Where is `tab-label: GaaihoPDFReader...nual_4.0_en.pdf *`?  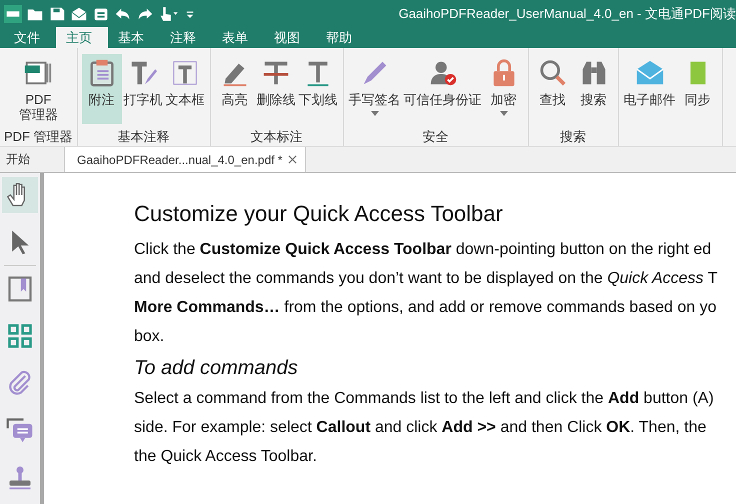
tab-label: GaaihoPDFReader...nual_4.0_en.pdf * is located at coordinates (179, 159).